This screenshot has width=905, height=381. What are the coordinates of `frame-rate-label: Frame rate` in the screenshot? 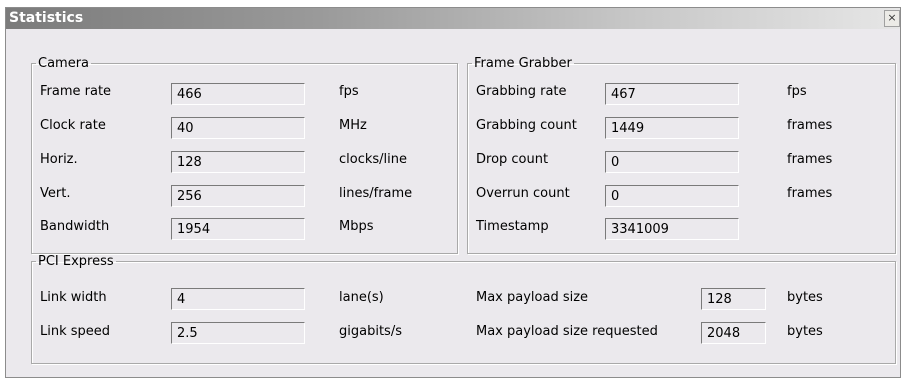 It's located at (76, 91).